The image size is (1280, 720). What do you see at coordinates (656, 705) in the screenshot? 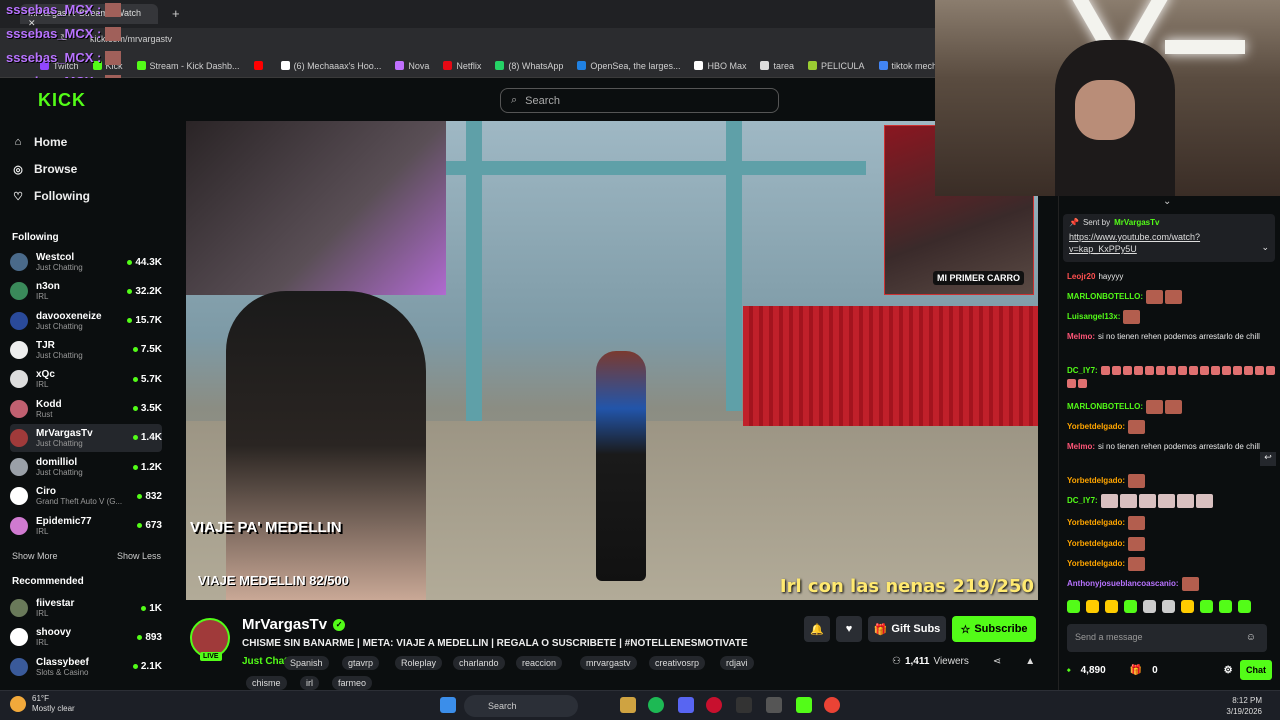
I see `spotify-icon` at bounding box center [656, 705].